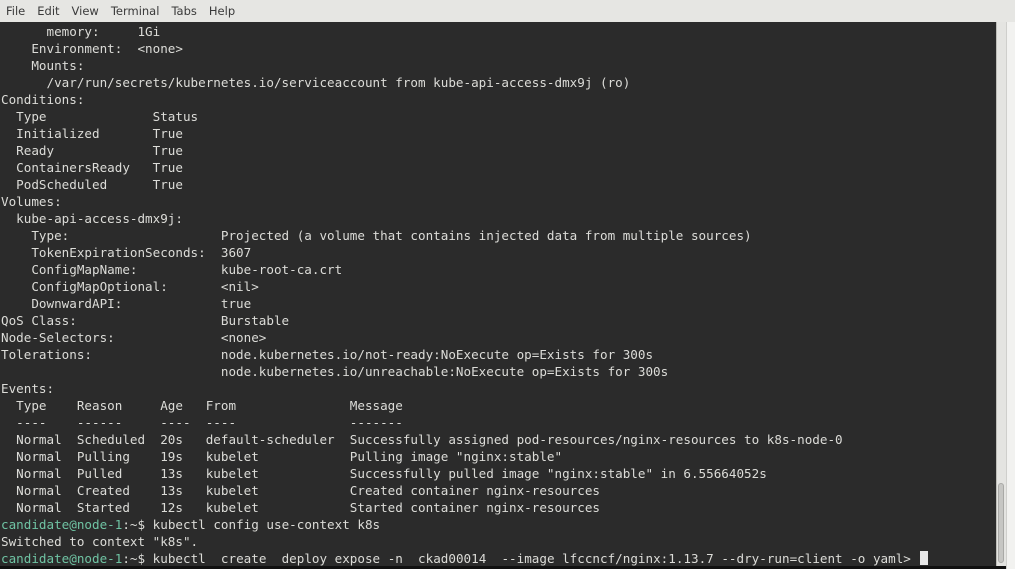 The width and height of the screenshot is (1015, 569). Describe the element at coordinates (92, 48) in the screenshot. I see `output-line: Environment: <none>` at that location.